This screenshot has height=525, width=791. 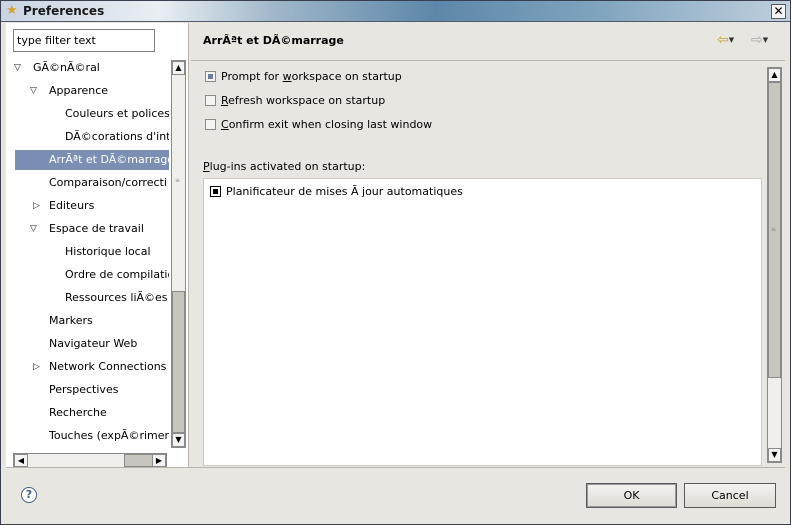 What do you see at coordinates (778, 11) in the screenshot?
I see `close-button: ✕` at bounding box center [778, 11].